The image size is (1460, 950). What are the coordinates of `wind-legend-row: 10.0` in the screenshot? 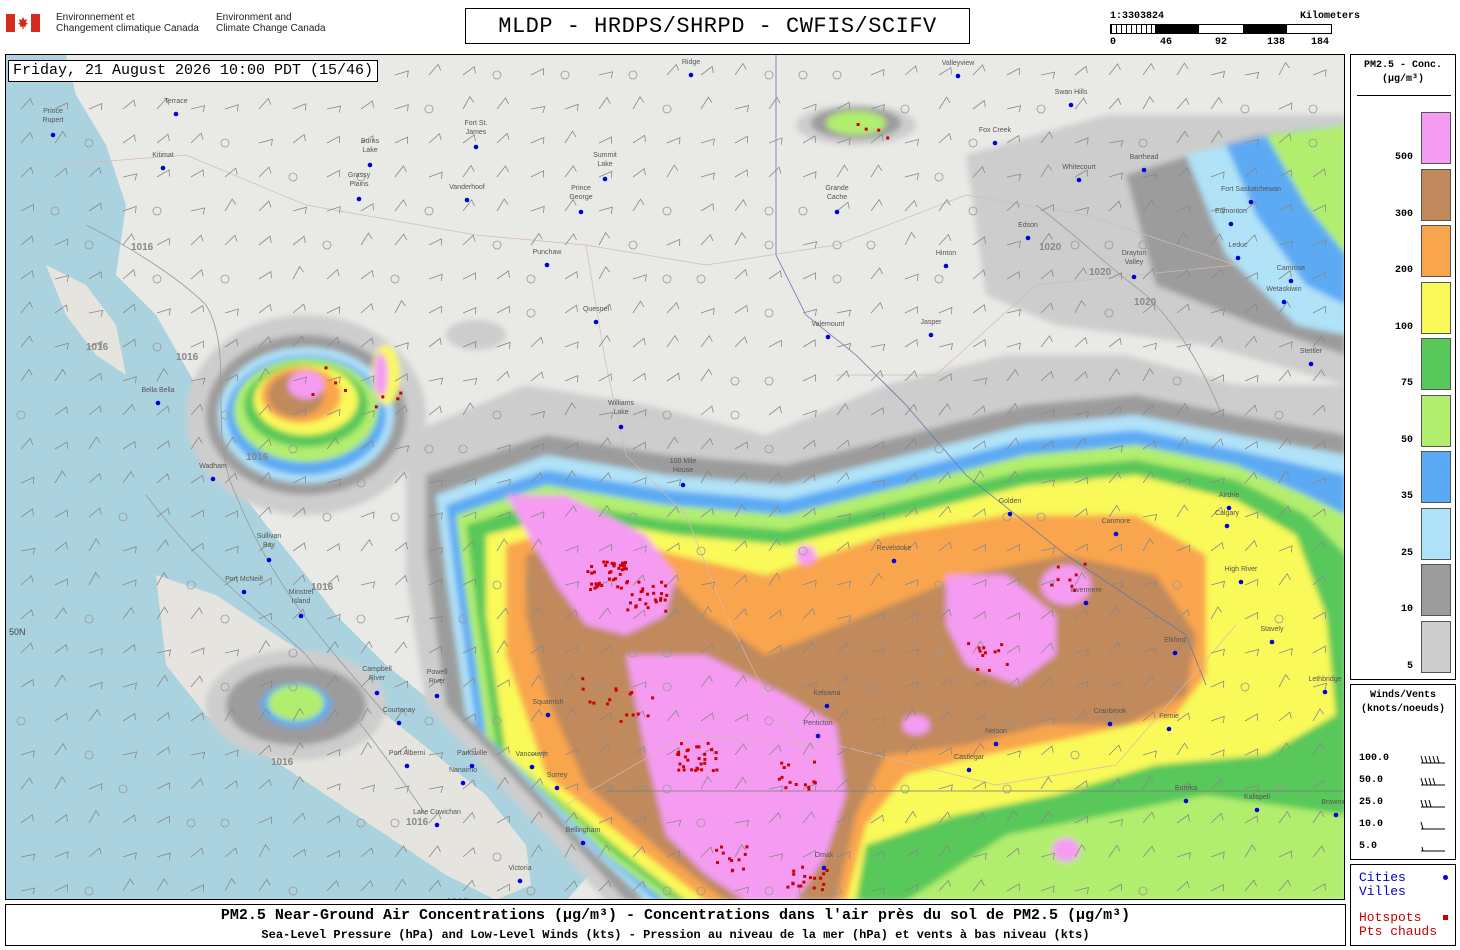 It's located at (1405, 826).